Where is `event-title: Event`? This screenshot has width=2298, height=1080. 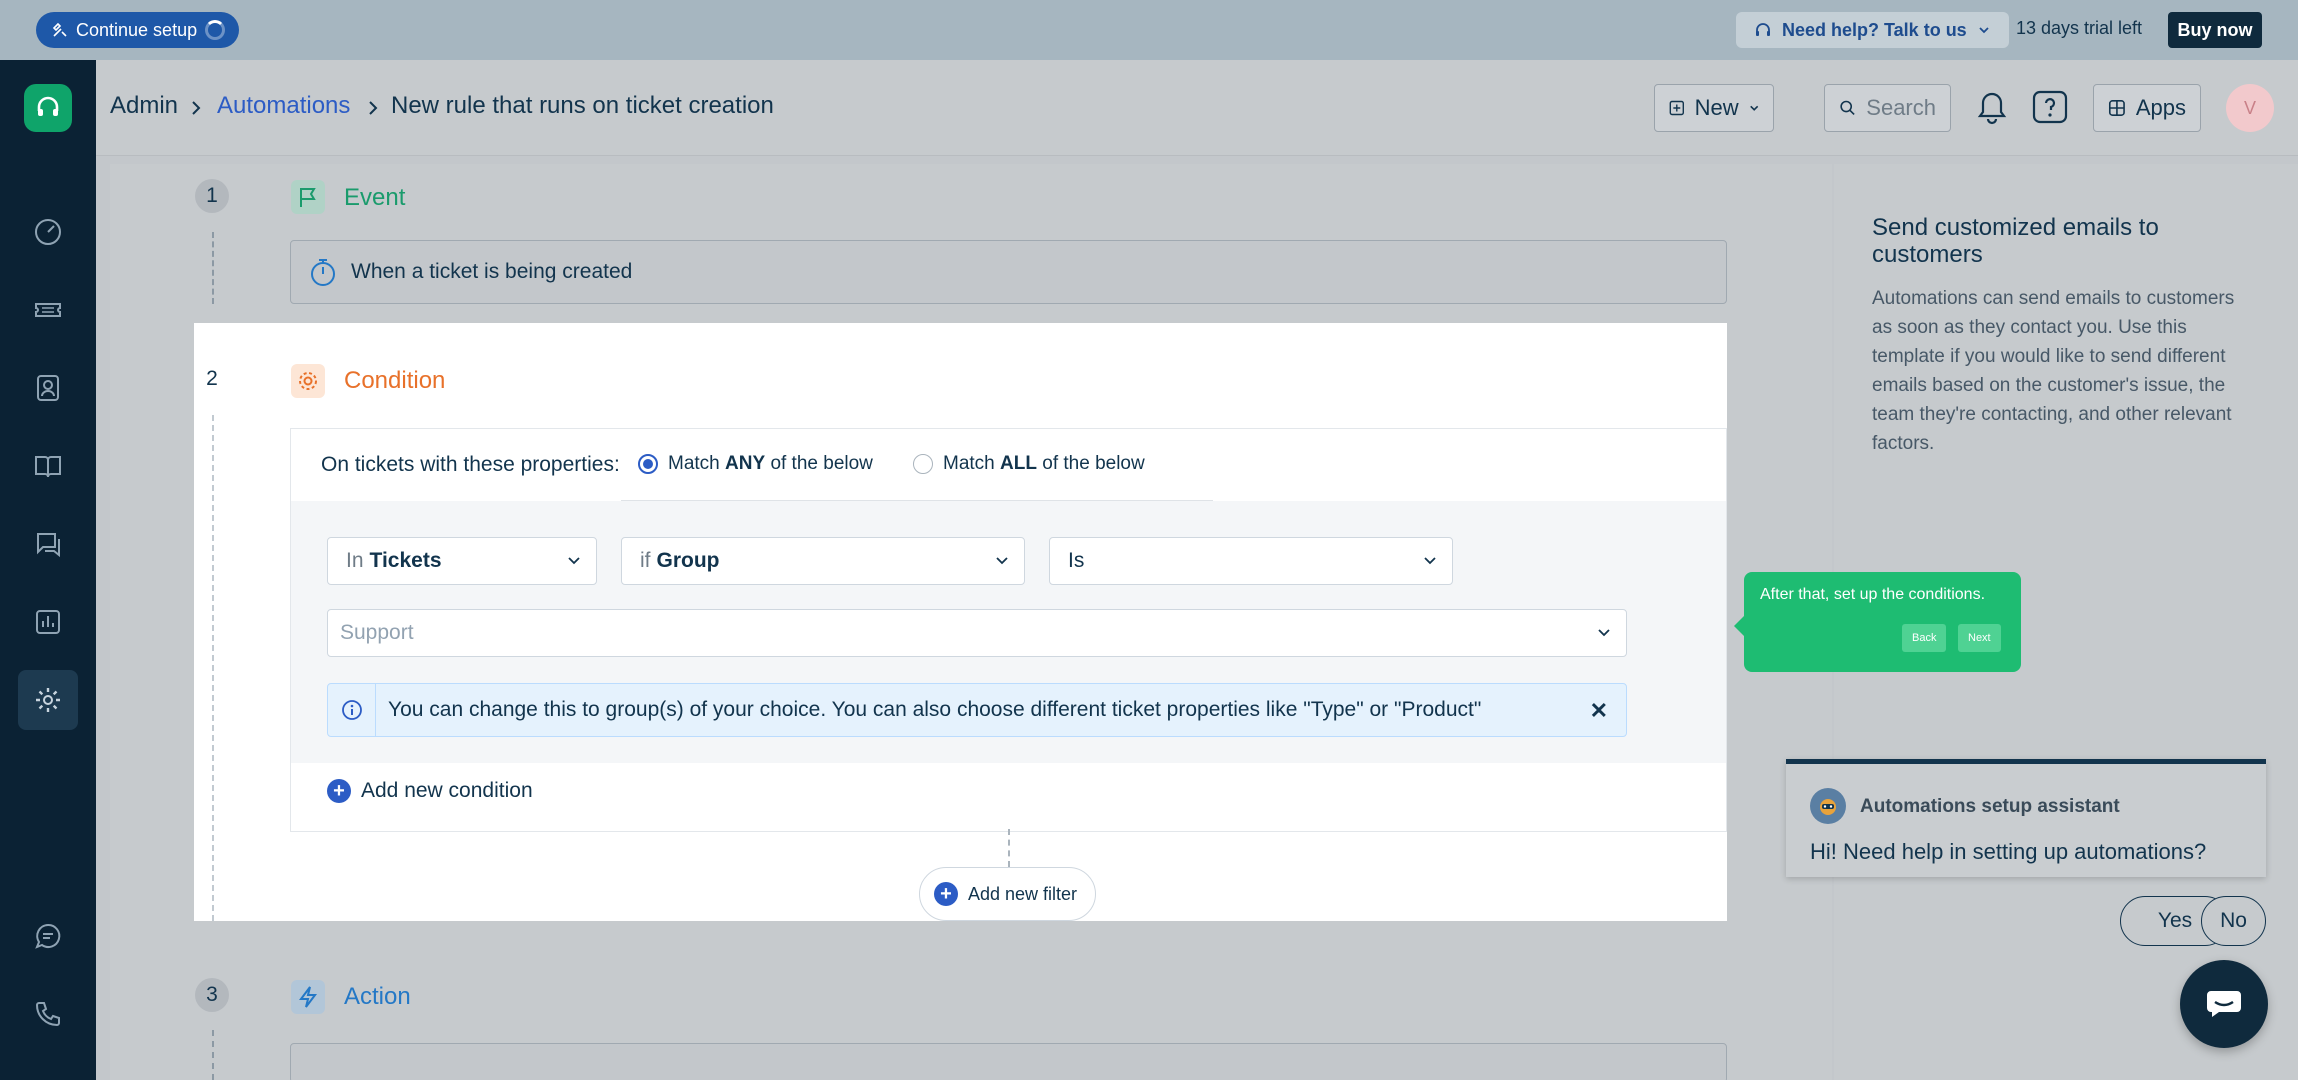 event-title: Event is located at coordinates (375, 197).